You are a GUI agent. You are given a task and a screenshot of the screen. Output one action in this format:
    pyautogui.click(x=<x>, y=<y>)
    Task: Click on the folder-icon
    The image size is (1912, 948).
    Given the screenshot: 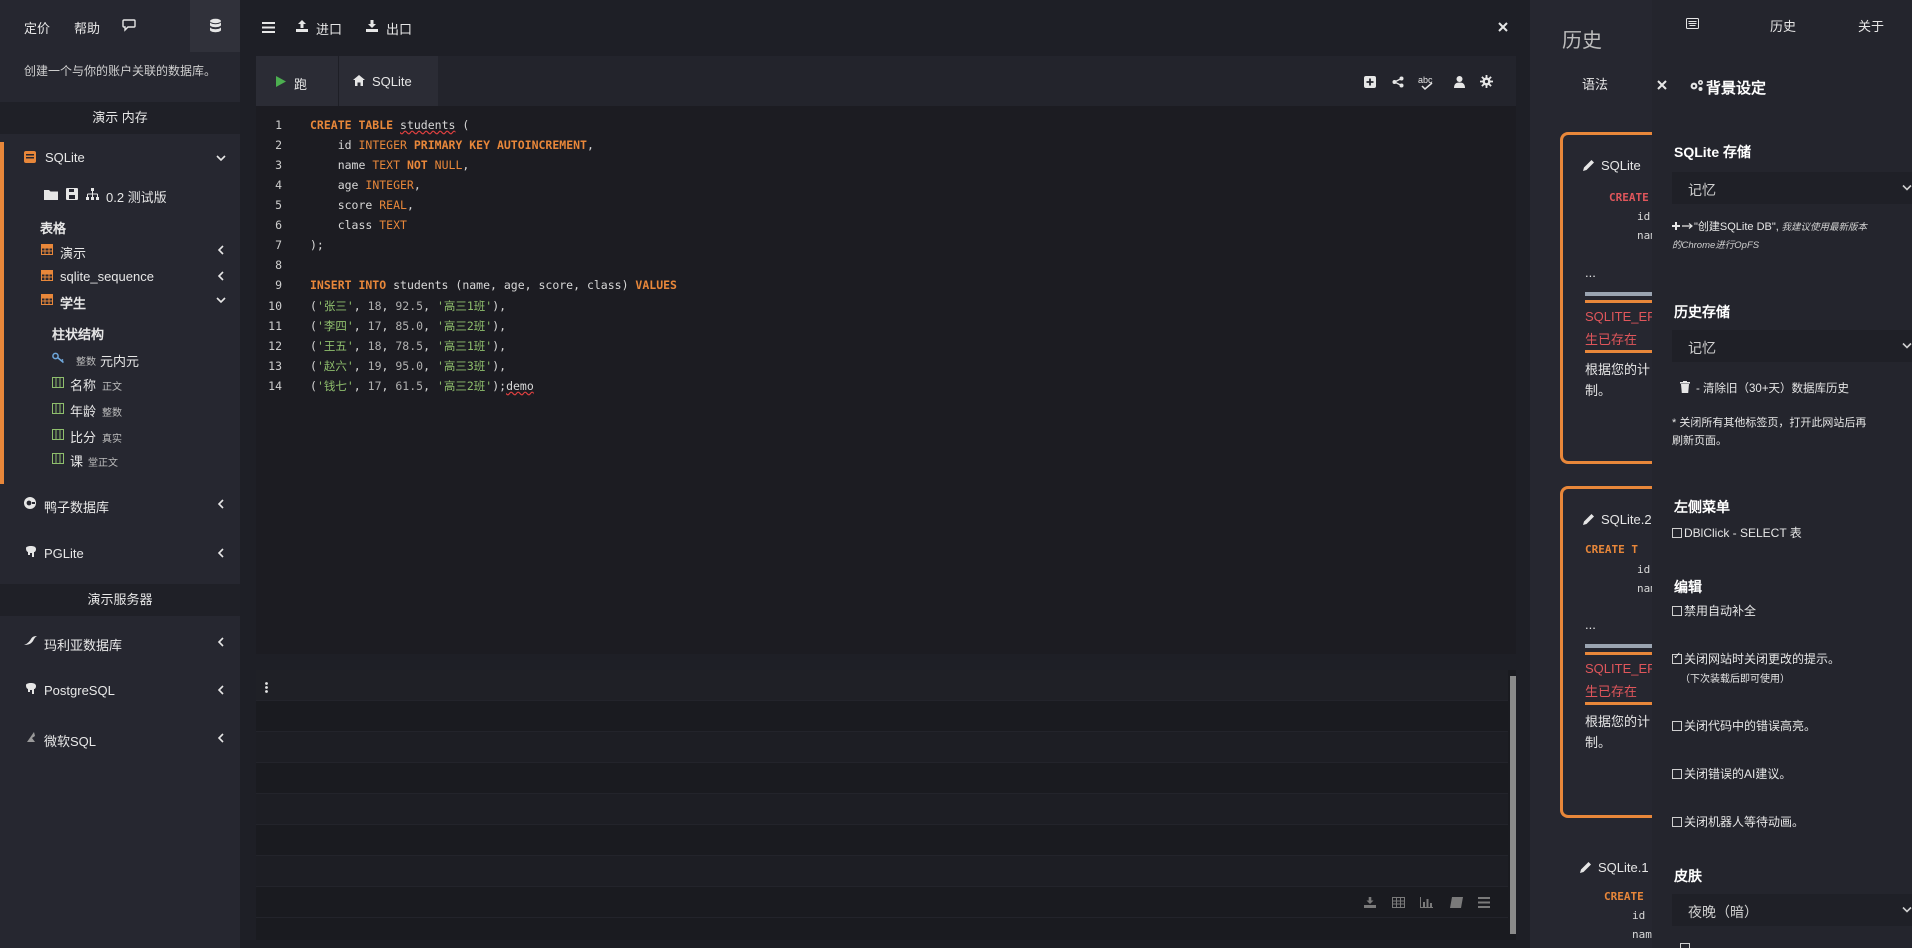 What is the action you would take?
    pyautogui.click(x=51, y=194)
    